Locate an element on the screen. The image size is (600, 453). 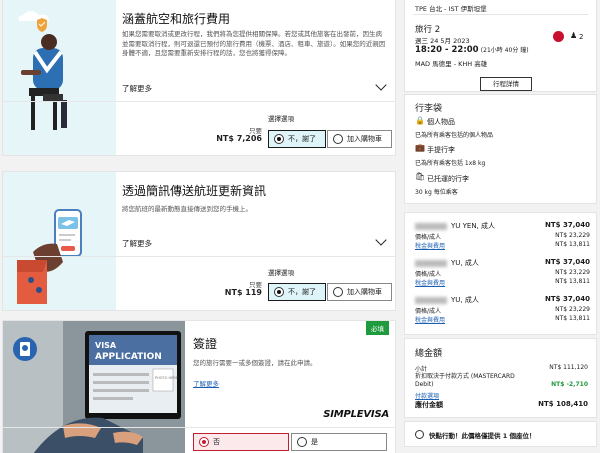
trip-leg-date: 週三 24 5月 2023 is located at coordinates (442, 41).